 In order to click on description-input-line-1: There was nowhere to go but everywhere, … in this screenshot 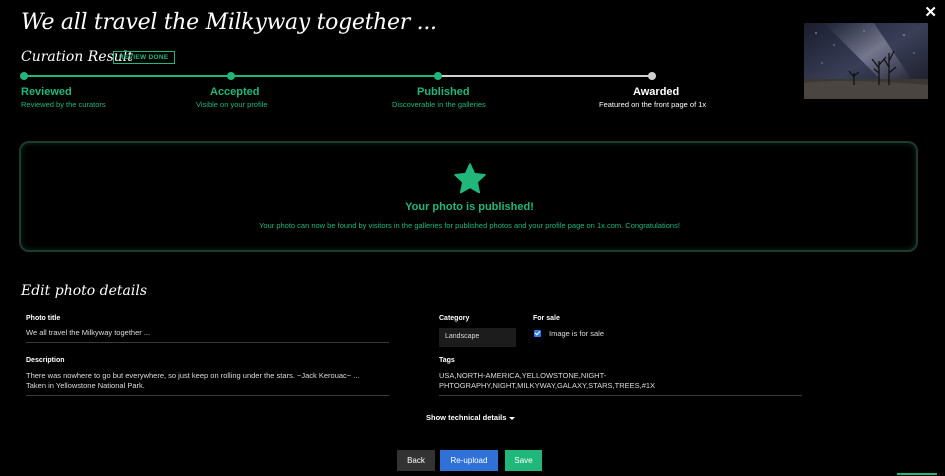, I will do `click(193, 376)`.